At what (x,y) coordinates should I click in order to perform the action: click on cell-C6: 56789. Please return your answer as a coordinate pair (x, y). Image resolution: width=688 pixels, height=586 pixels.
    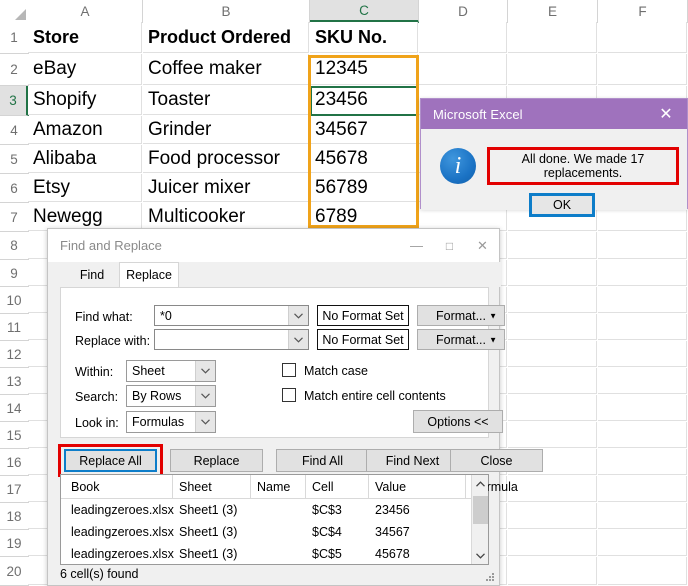
    Looking at the image, I should click on (364, 188).